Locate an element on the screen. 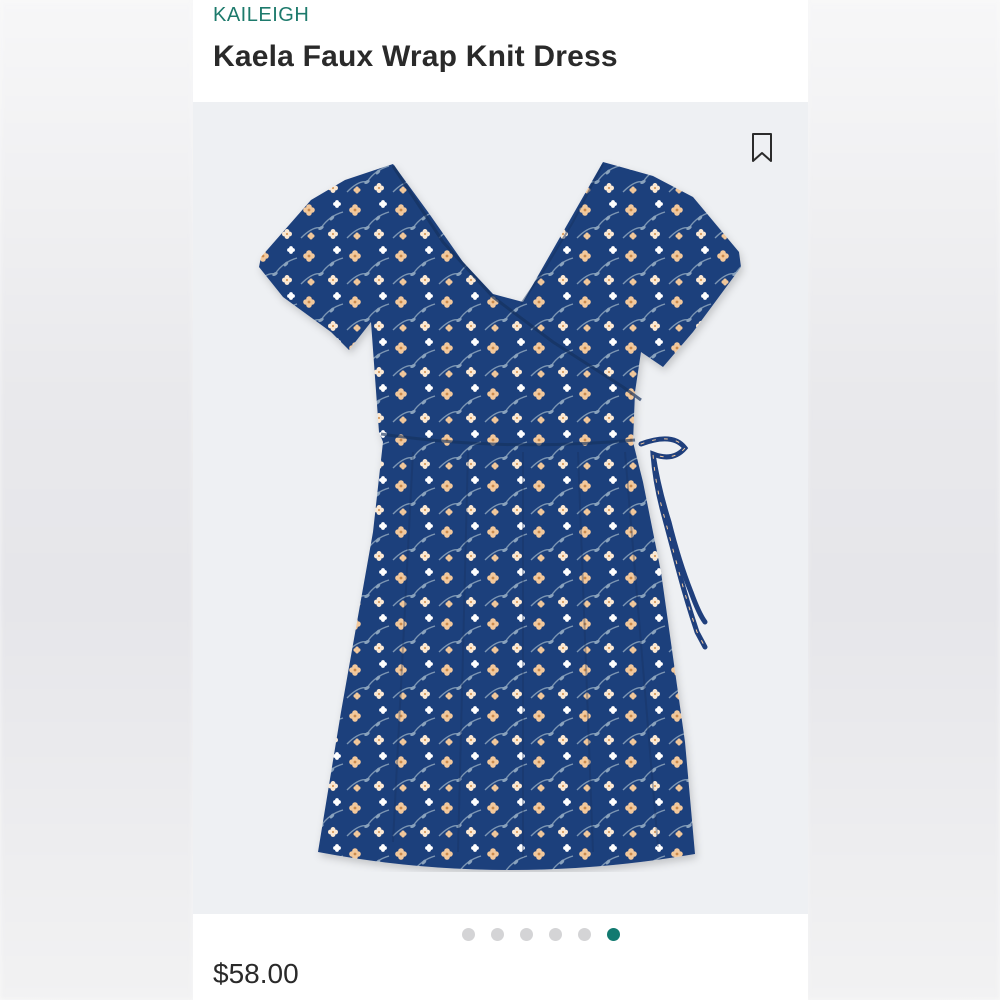  bookmark-icon is located at coordinates (762, 148).